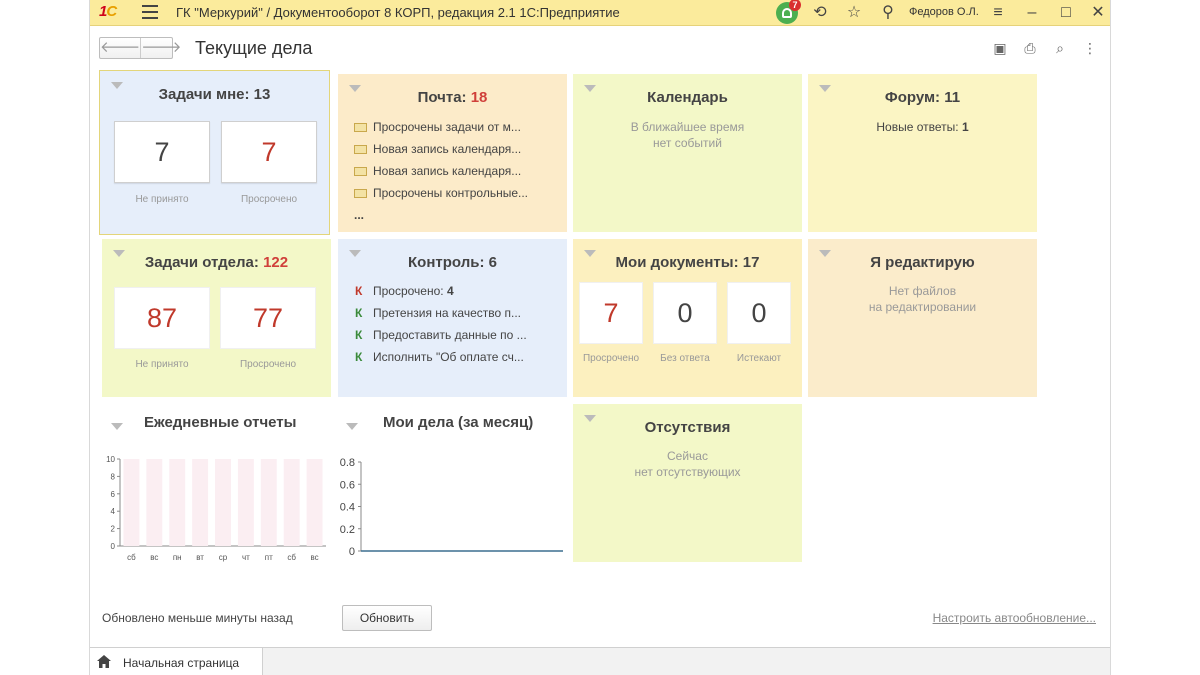 This screenshot has height=675, width=1200. What do you see at coordinates (150, 12) in the screenshot?
I see `main-menu-icon` at bounding box center [150, 12].